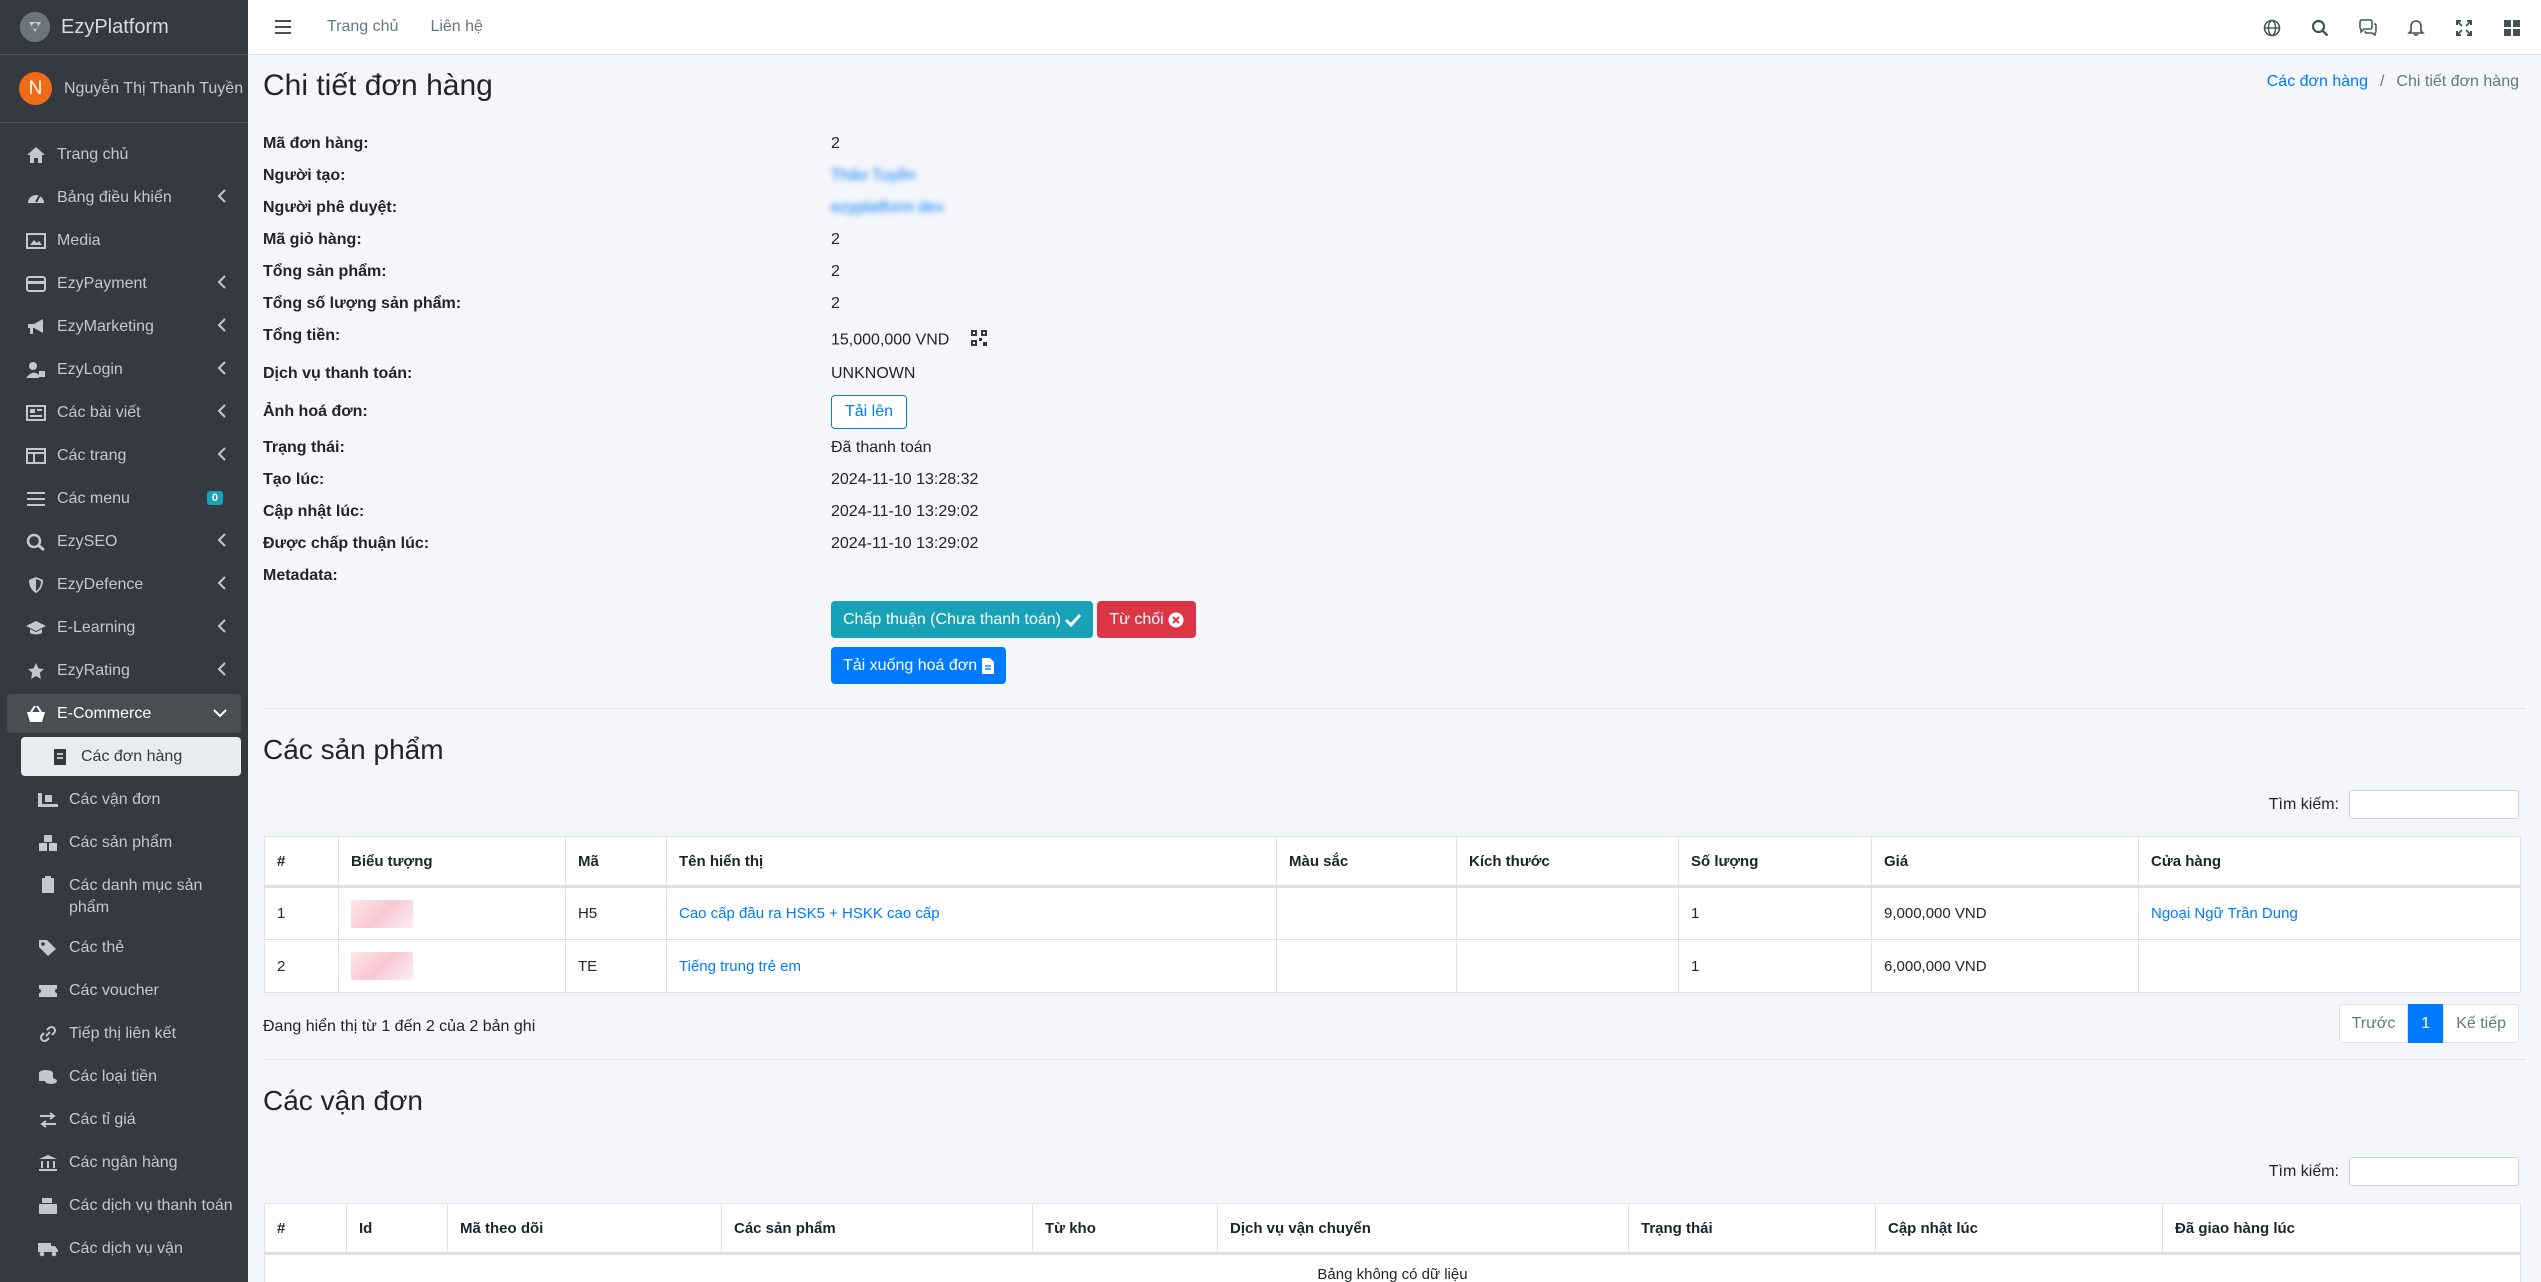 The image size is (2541, 1282). Describe the element at coordinates (962, 619) in the screenshot. I see `approve-button: Chấp thuận (Chưa thanh toán)` at that location.